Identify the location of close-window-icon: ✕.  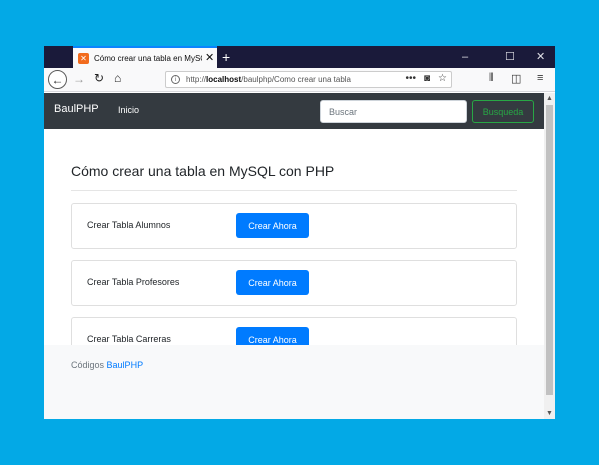
(540, 57).